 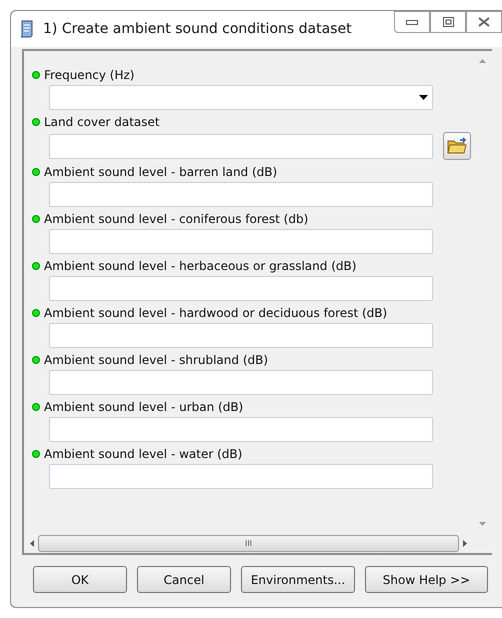 I want to click on dialog-button: OK, so click(x=80, y=579).